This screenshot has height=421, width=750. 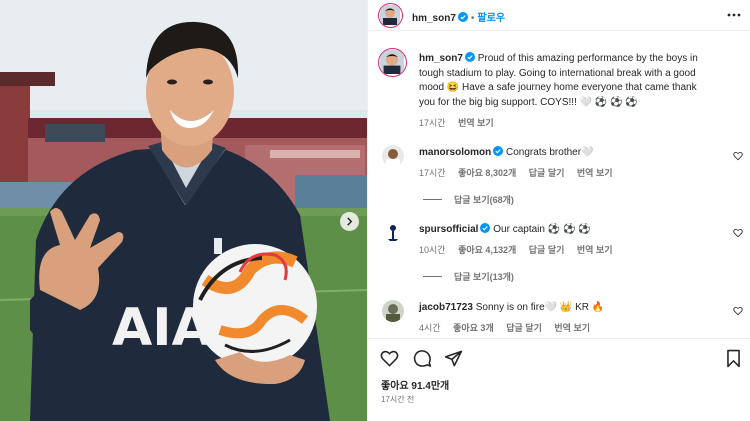 I want to click on comment-username: spursofficial, so click(x=448, y=229).